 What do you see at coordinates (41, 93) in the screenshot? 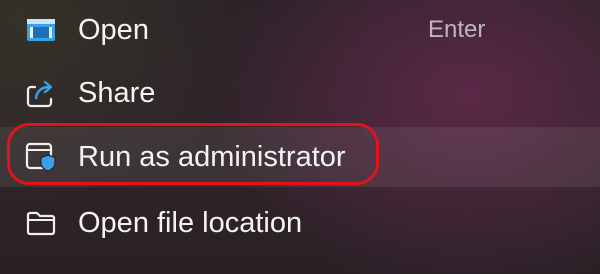
I see `share-icon` at bounding box center [41, 93].